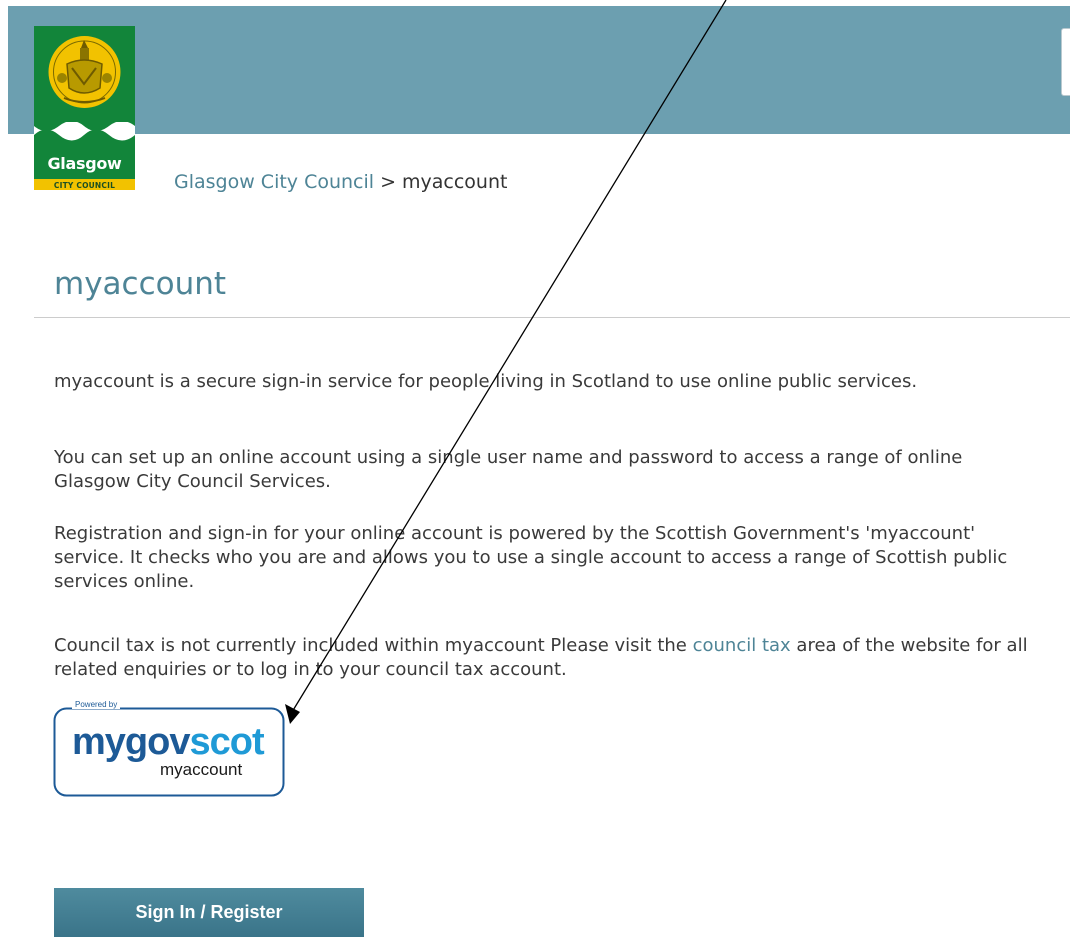  I want to click on council-tax-link: council tax, so click(742, 645).